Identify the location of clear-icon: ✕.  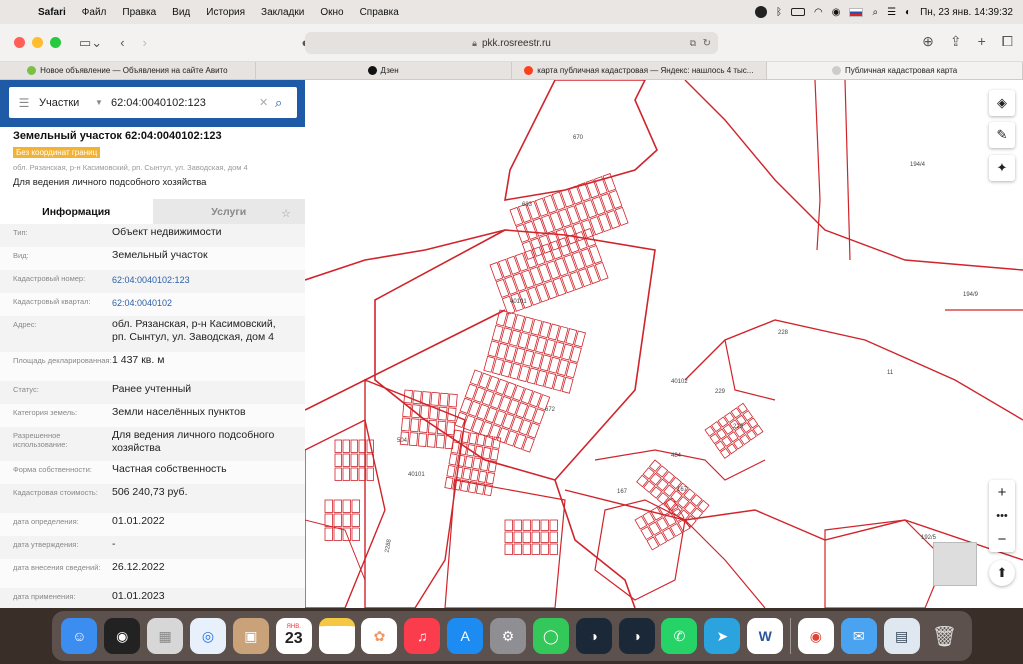
(267, 102).